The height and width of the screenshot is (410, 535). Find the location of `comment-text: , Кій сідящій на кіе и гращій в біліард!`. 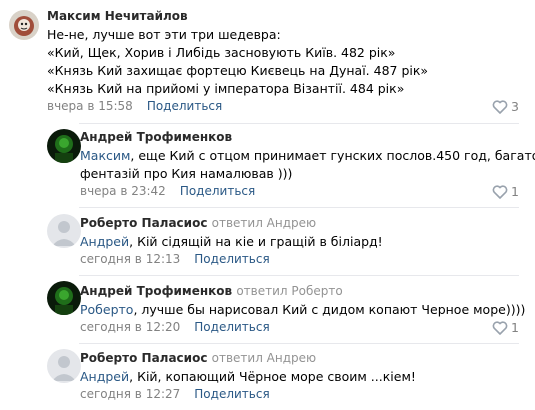

comment-text: , Кій сідящій на кіе и гращій в біліард! is located at coordinates (256, 241).